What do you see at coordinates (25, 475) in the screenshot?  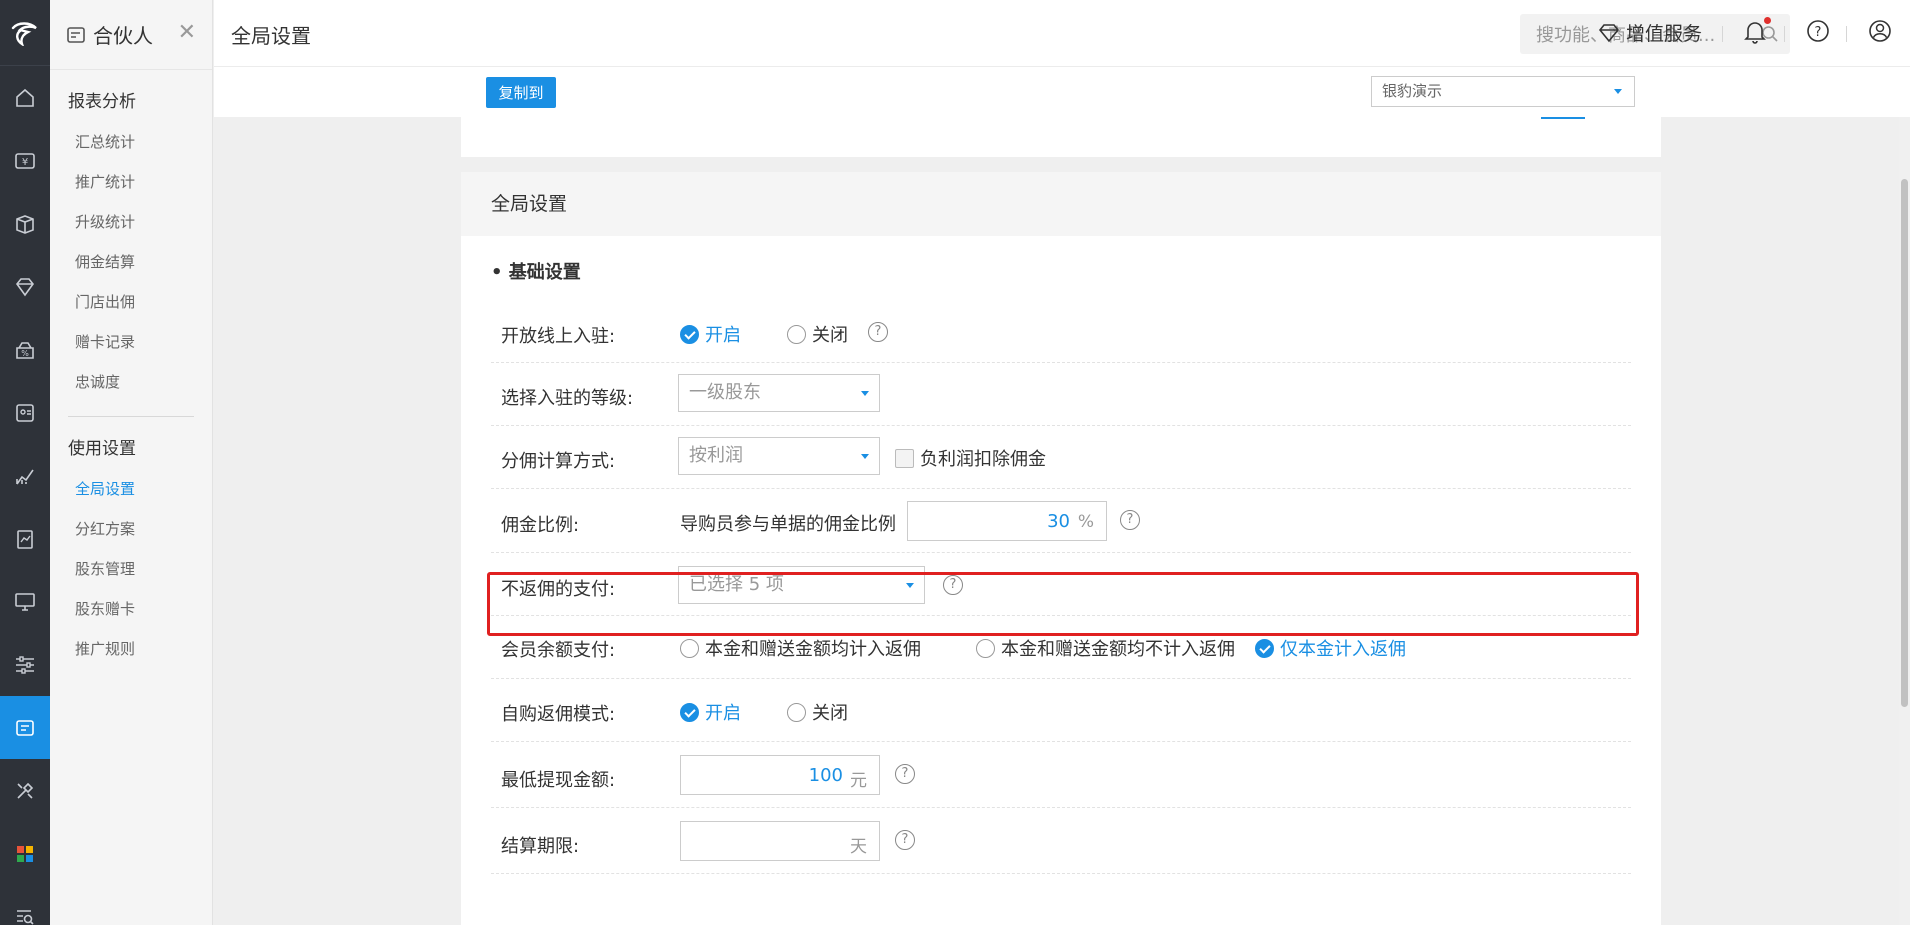 I see `rail-stats` at bounding box center [25, 475].